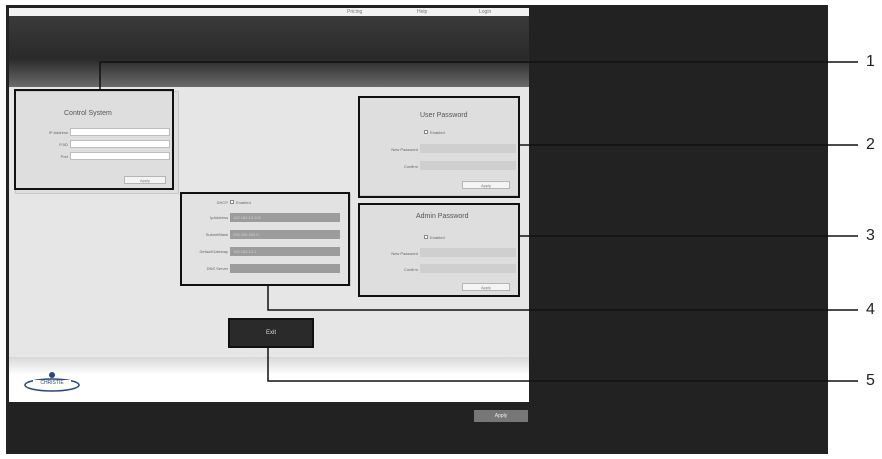  I want to click on top-link-1: Pricing, so click(354, 12).